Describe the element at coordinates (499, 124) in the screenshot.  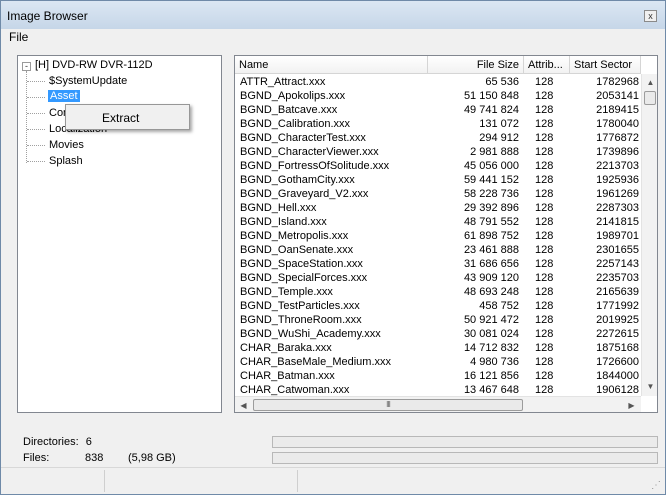
I see `file-size-cell: 131 072` at that location.